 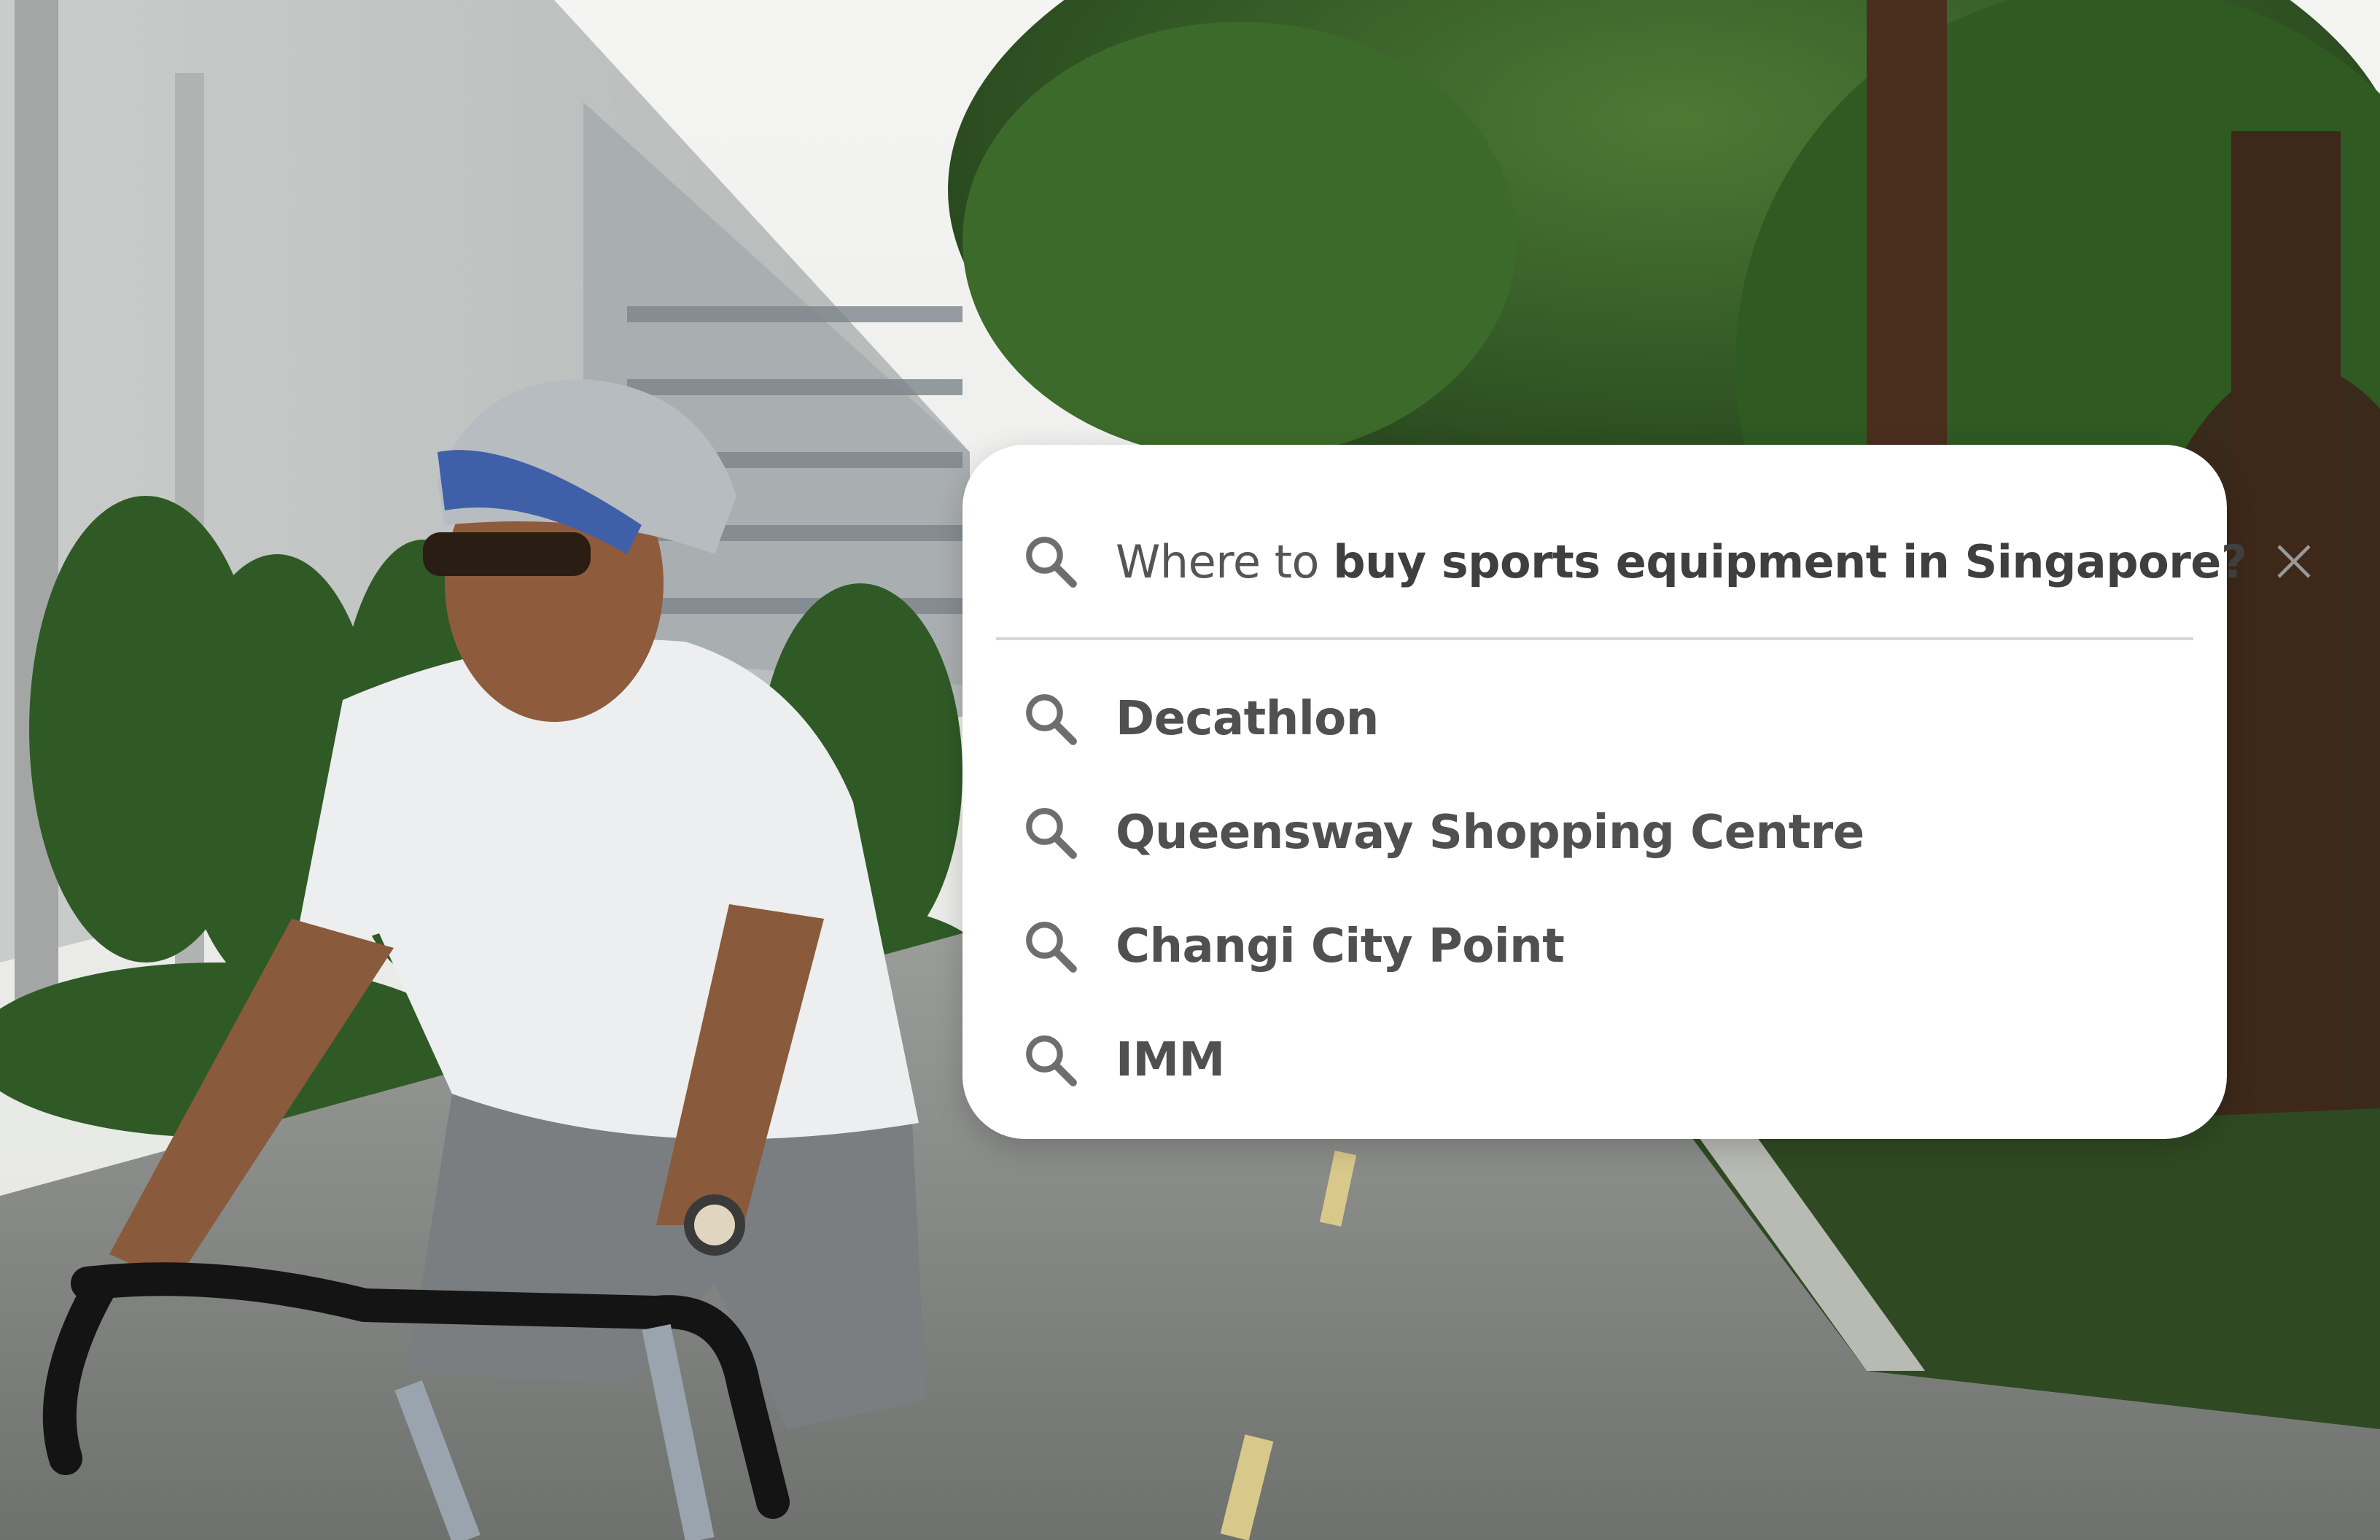 I want to click on close-icon, so click(x=2294, y=561).